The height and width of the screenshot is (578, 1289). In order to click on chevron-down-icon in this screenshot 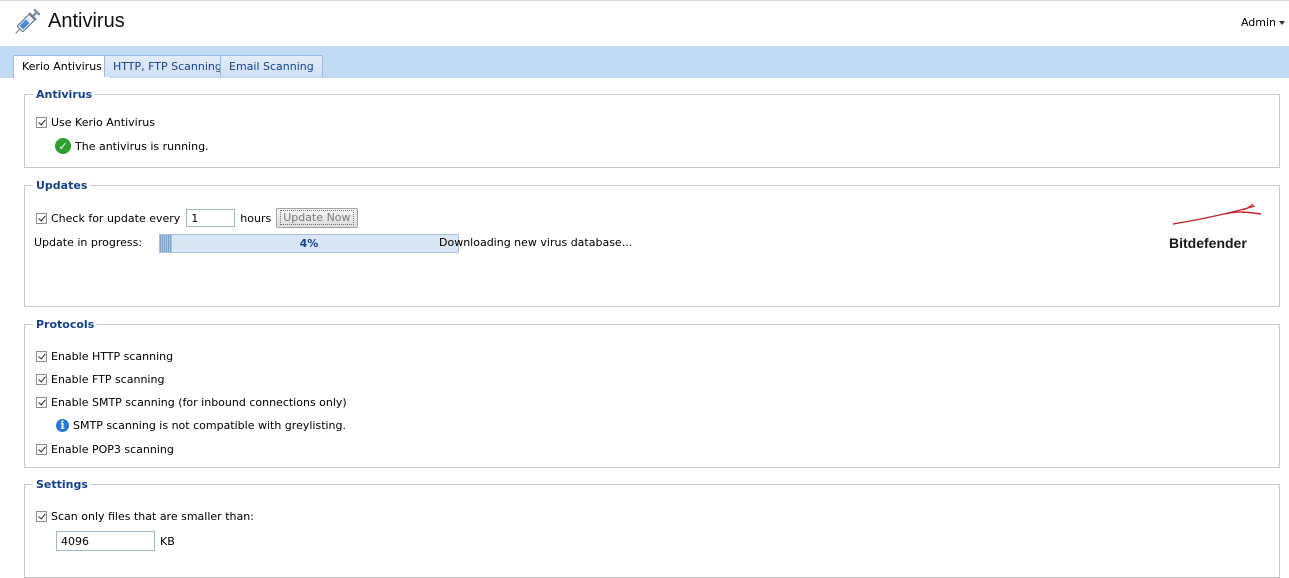, I will do `click(1282, 23)`.